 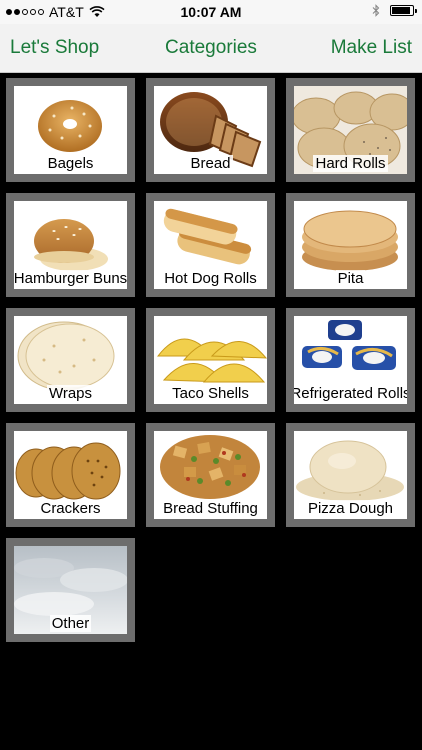 I want to click on category-tile: Pizza Dough, so click(x=350, y=475).